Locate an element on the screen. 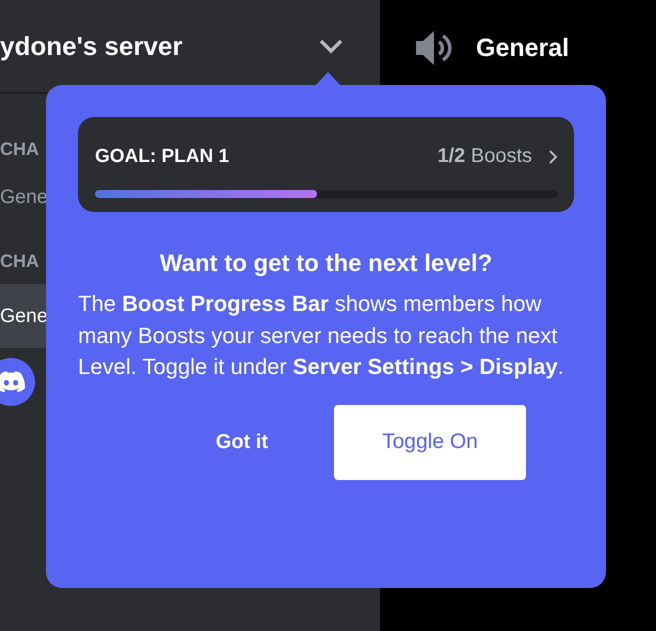  goal-title: GOAL: PLAN 1 is located at coordinates (162, 157).